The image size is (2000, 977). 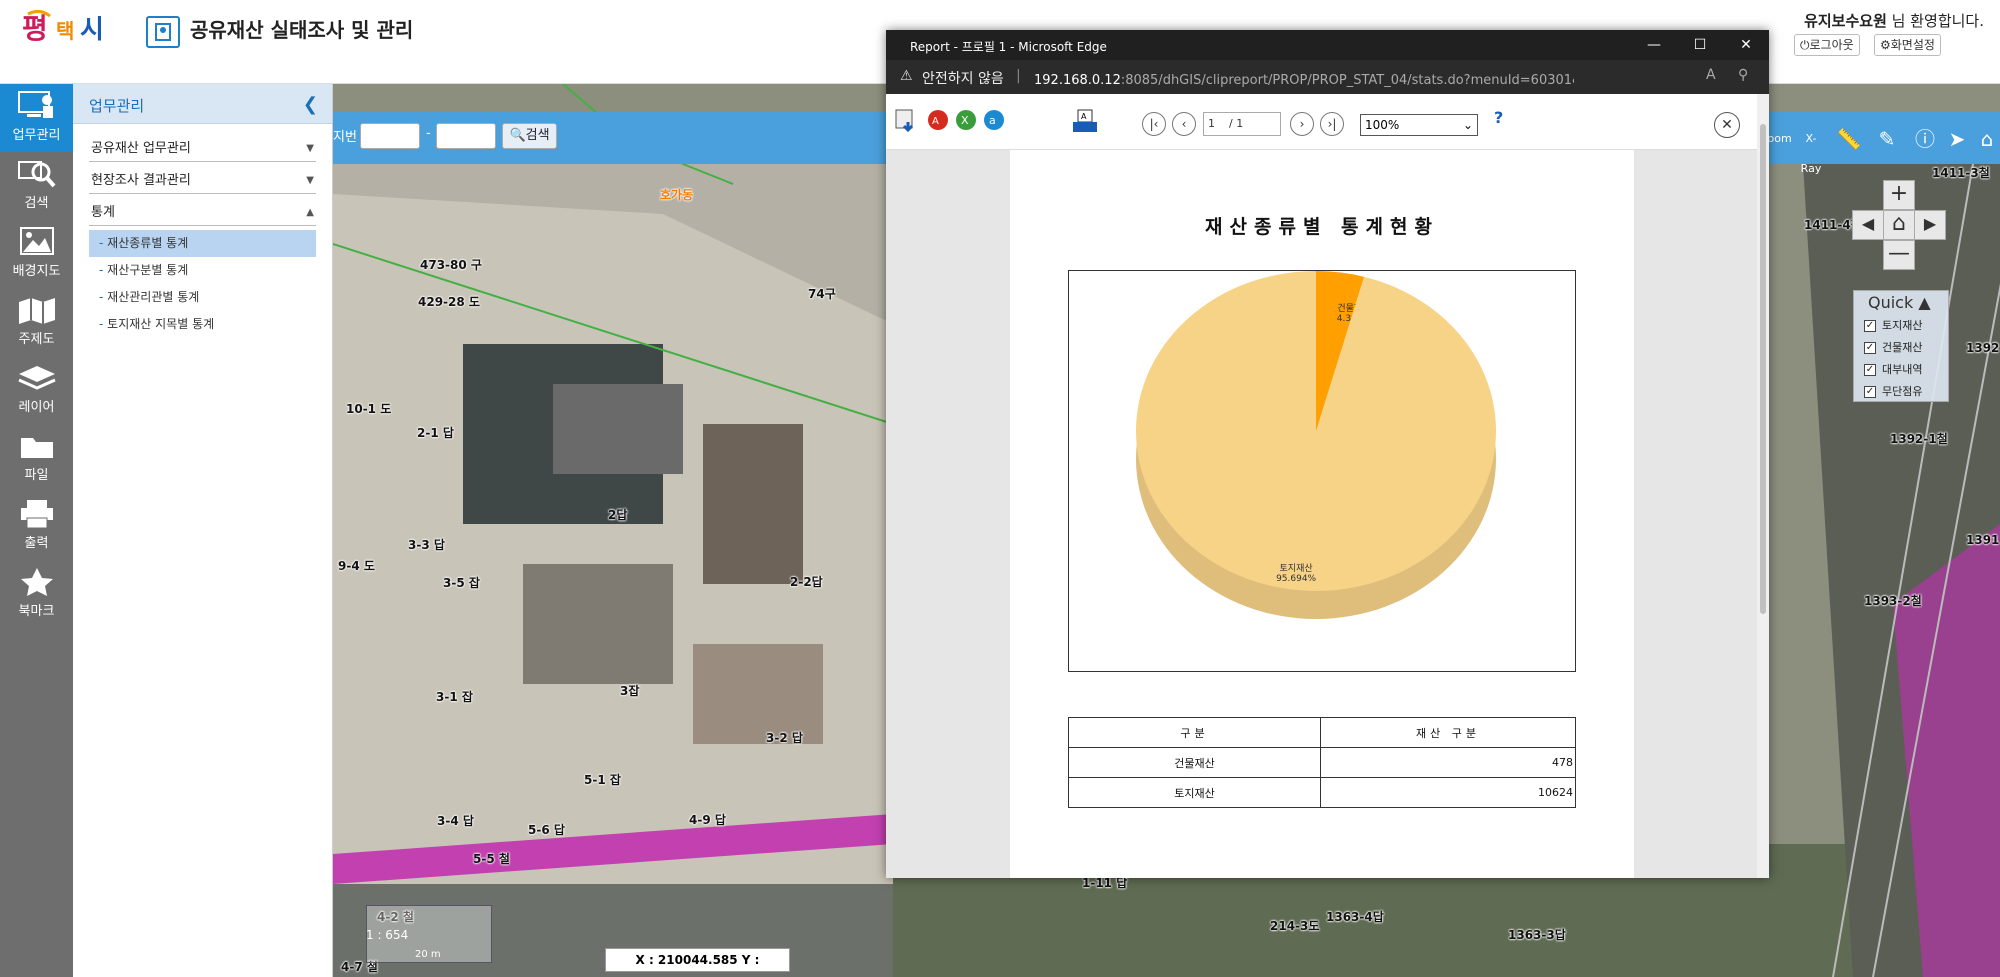 What do you see at coordinates (1935, 21) in the screenshot?
I see `greeting-text: 님 환영합니다.` at bounding box center [1935, 21].